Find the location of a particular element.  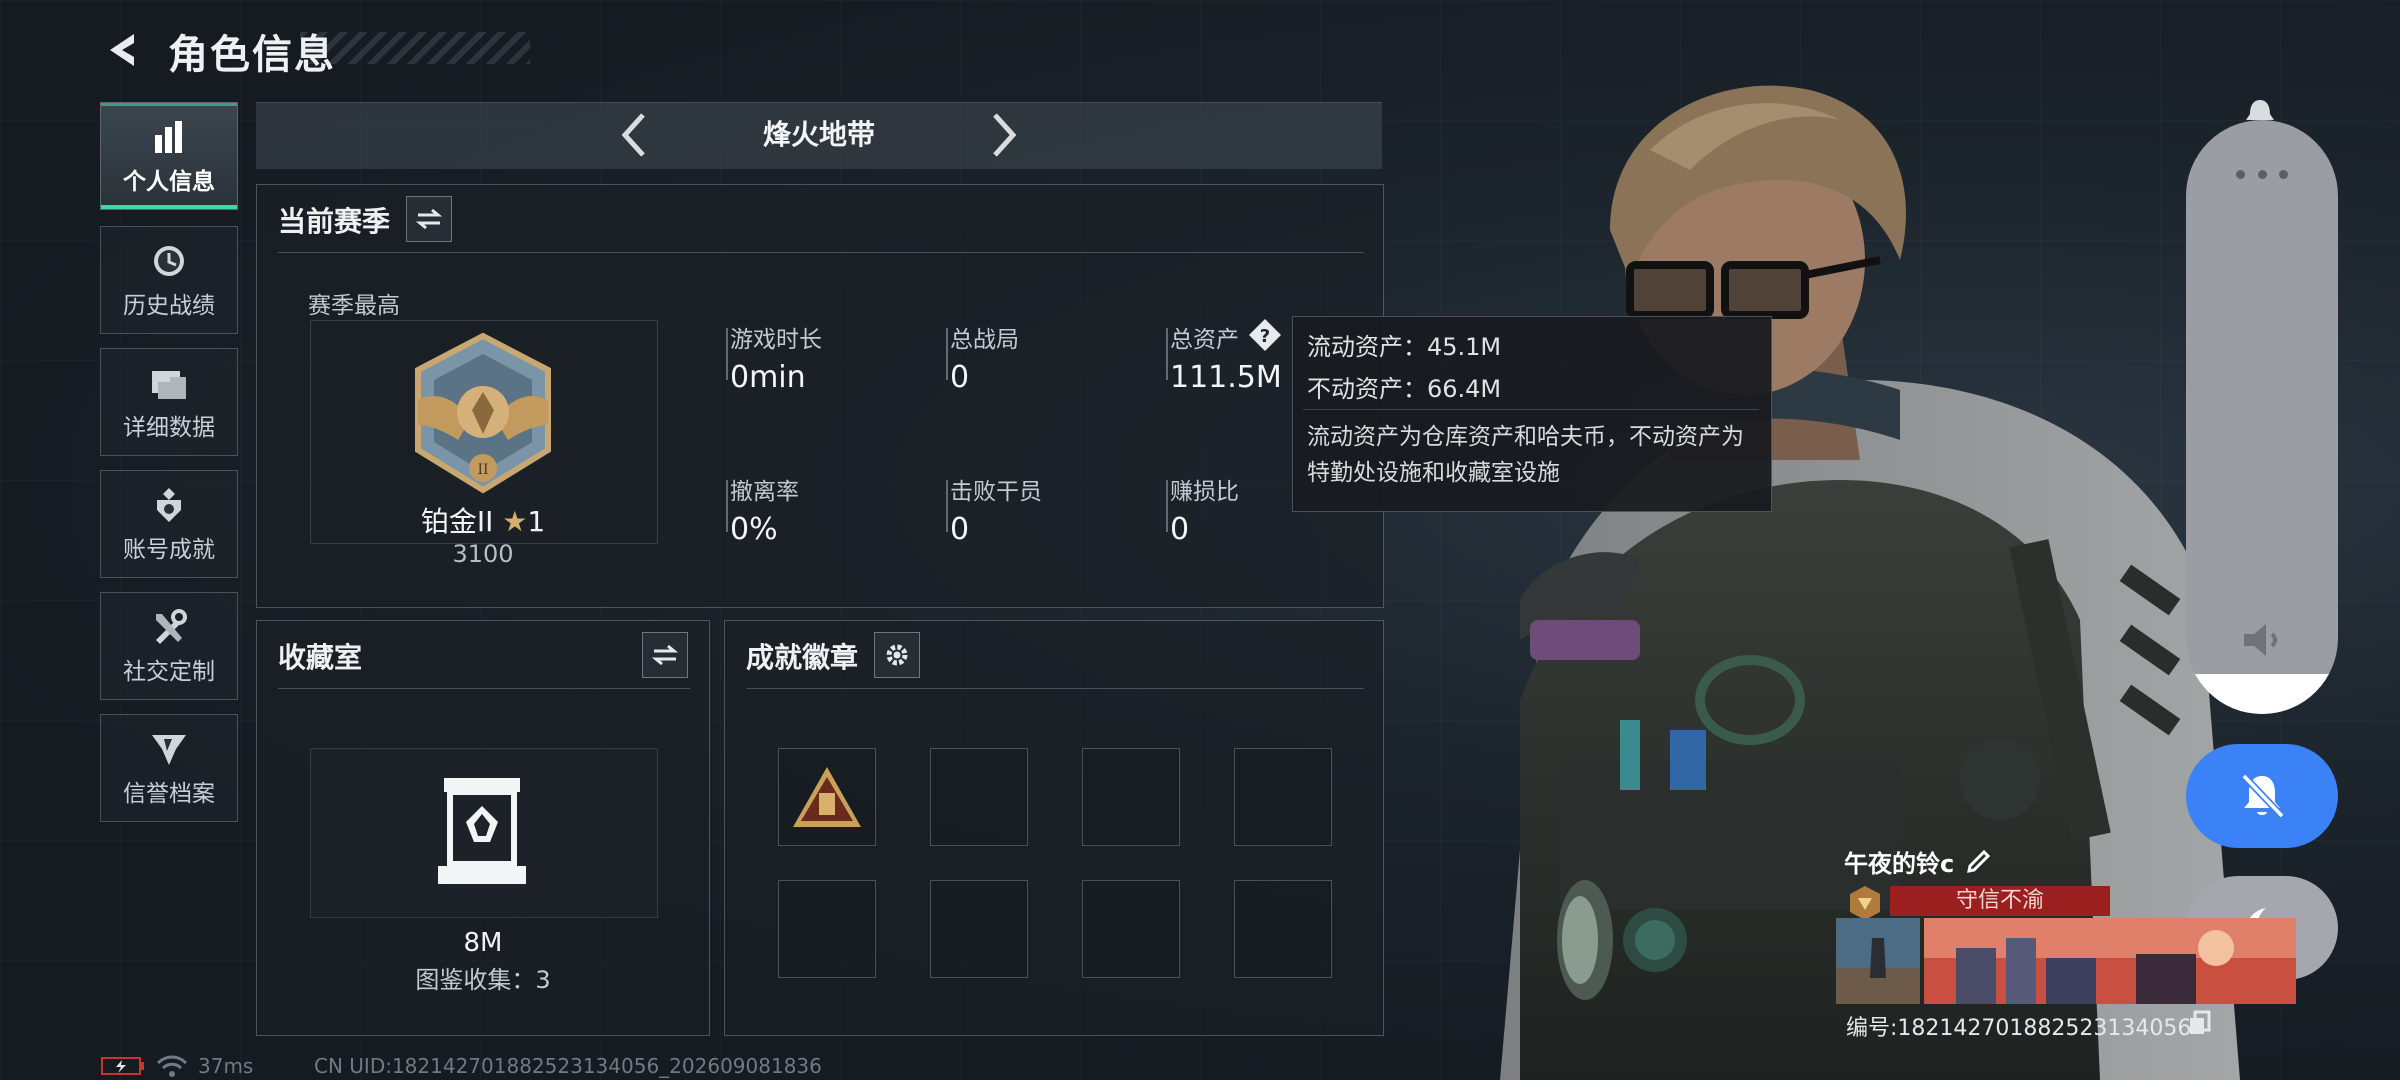

stat-label-total-assets: 总资产 is located at coordinates (1204, 340).